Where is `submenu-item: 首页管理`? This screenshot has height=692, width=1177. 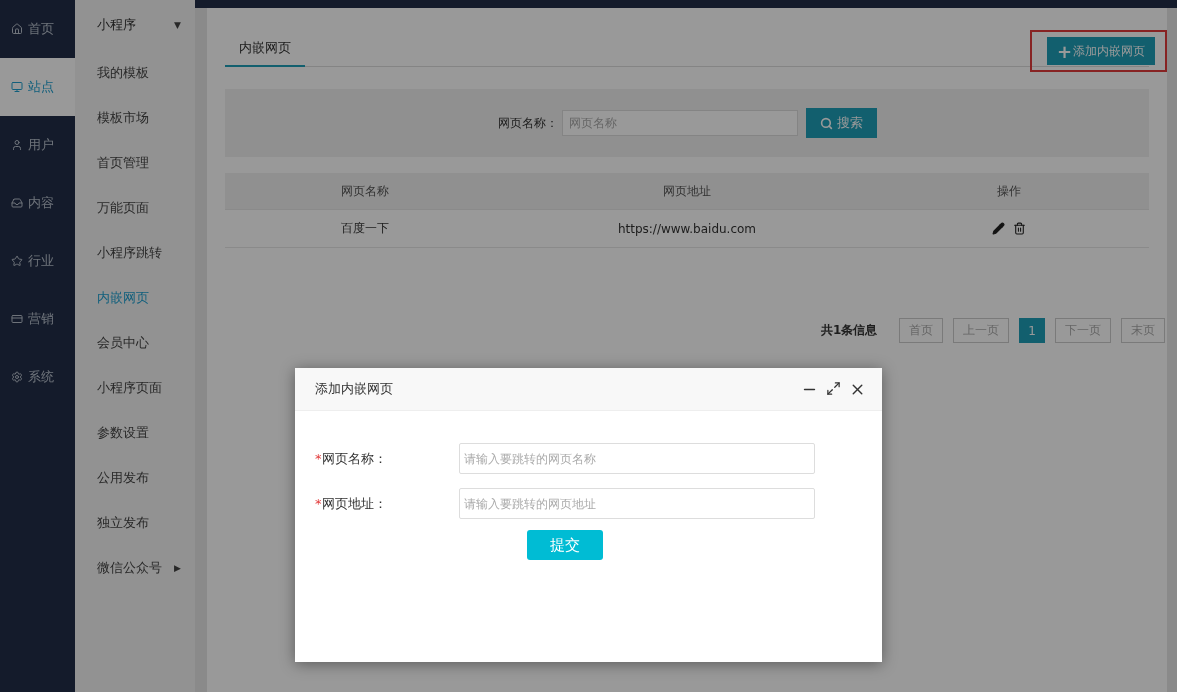 submenu-item: 首页管理 is located at coordinates (135, 162).